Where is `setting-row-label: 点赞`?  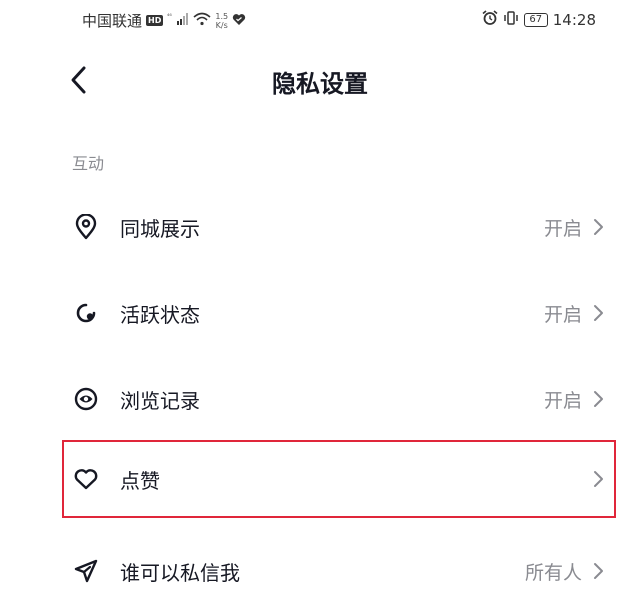 setting-row-label: 点赞 is located at coordinates (140, 480).